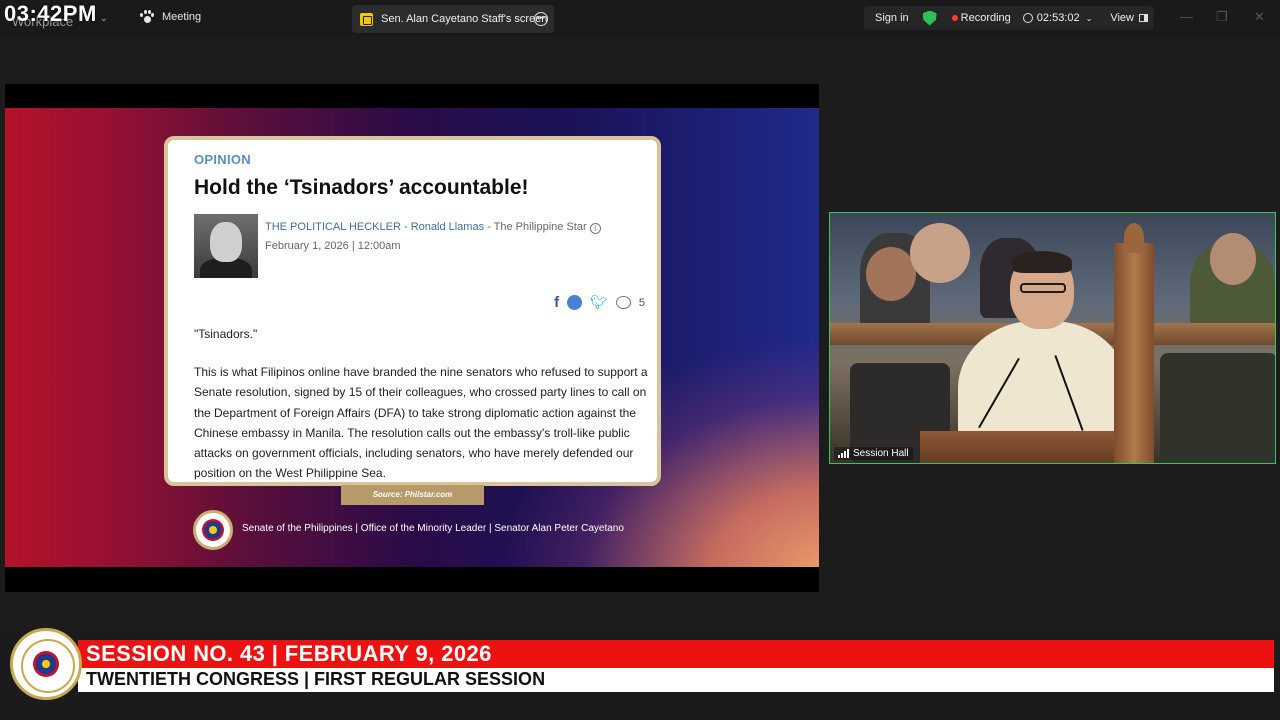 The image size is (1280, 720). Describe the element at coordinates (1058, 18) in the screenshot. I see `recording-timer: 02:53:02` at that location.